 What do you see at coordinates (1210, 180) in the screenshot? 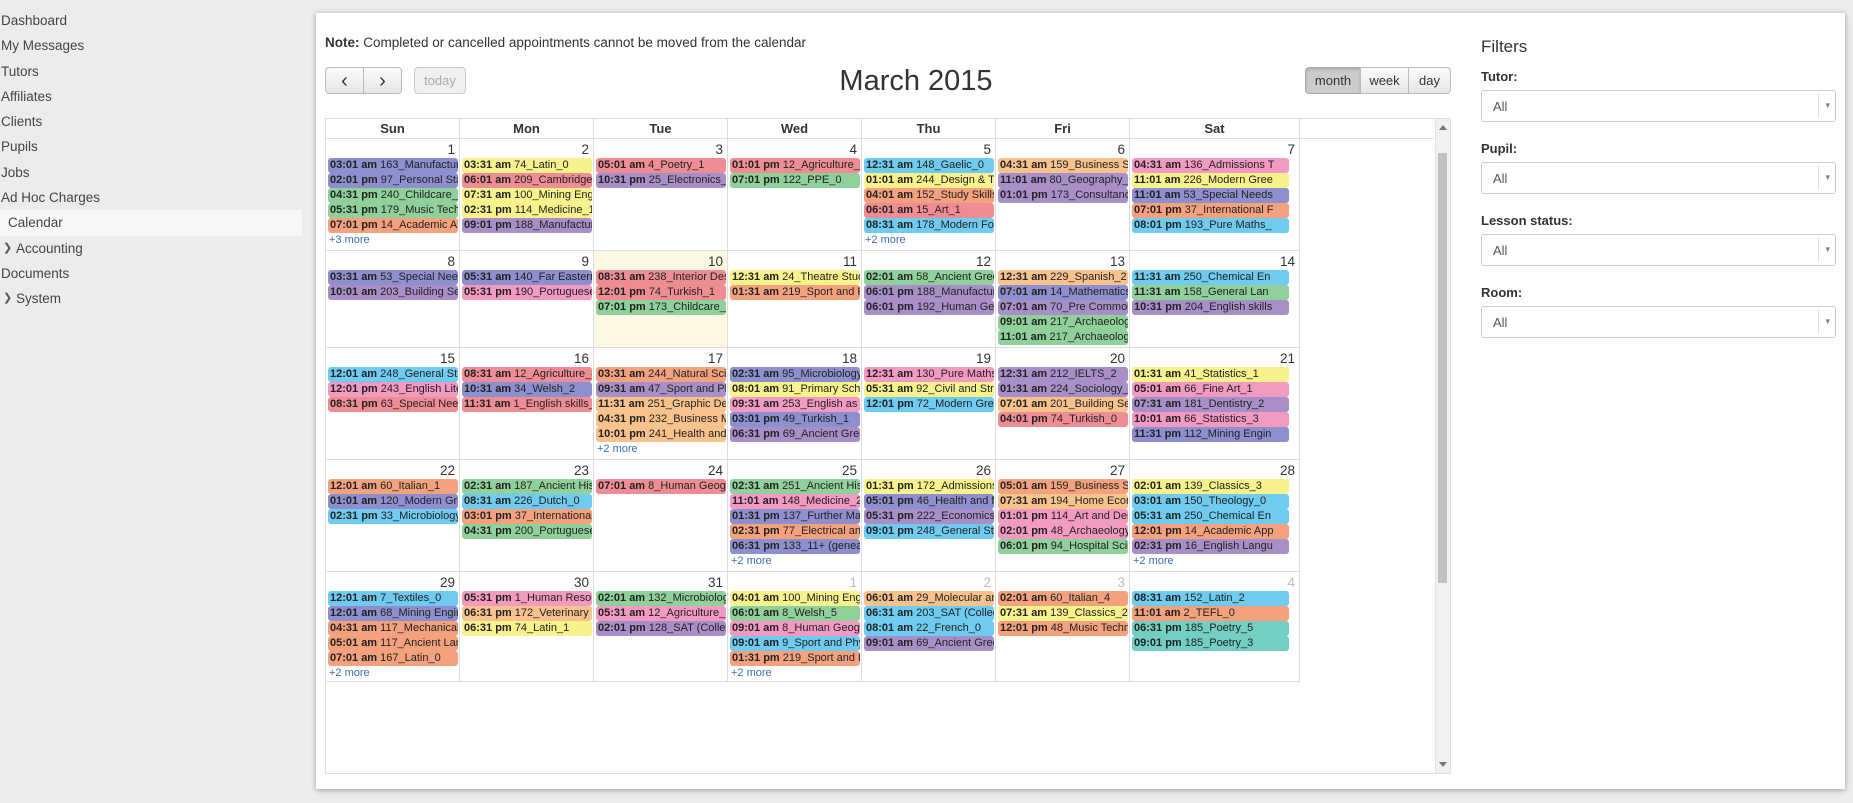
I see `calendar-event: 11:01 am 226_Modern Gree` at bounding box center [1210, 180].